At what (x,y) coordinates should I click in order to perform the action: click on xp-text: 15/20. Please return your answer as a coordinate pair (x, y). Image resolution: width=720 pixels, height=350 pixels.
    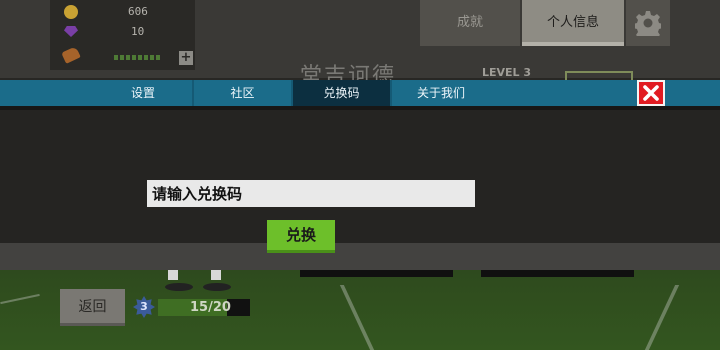
    Looking at the image, I should click on (210, 307).